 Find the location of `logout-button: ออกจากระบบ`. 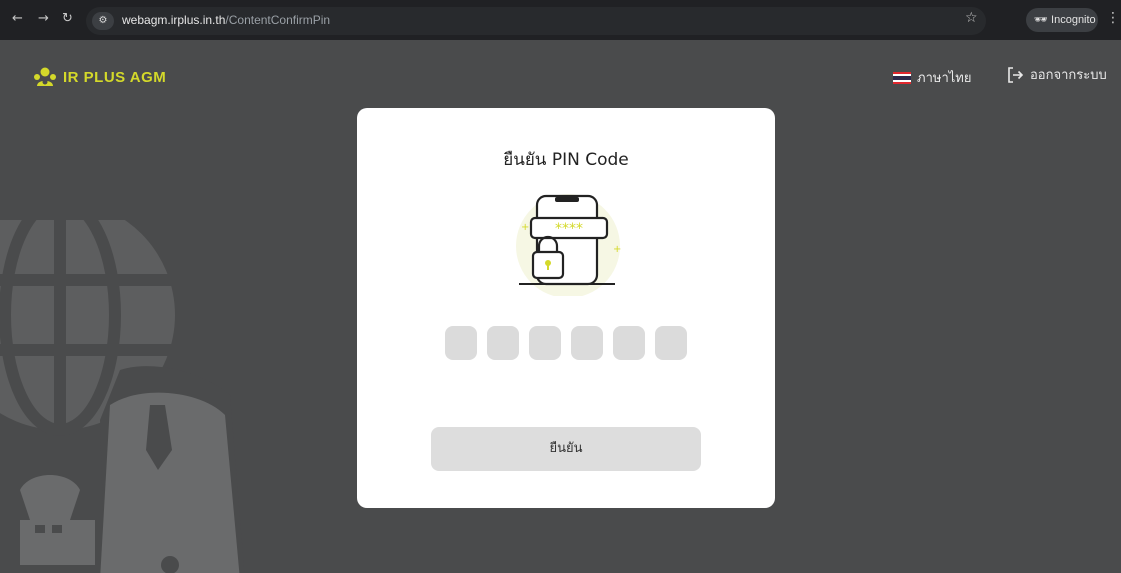

logout-button: ออกจากระบบ is located at coordinates (1056, 74).